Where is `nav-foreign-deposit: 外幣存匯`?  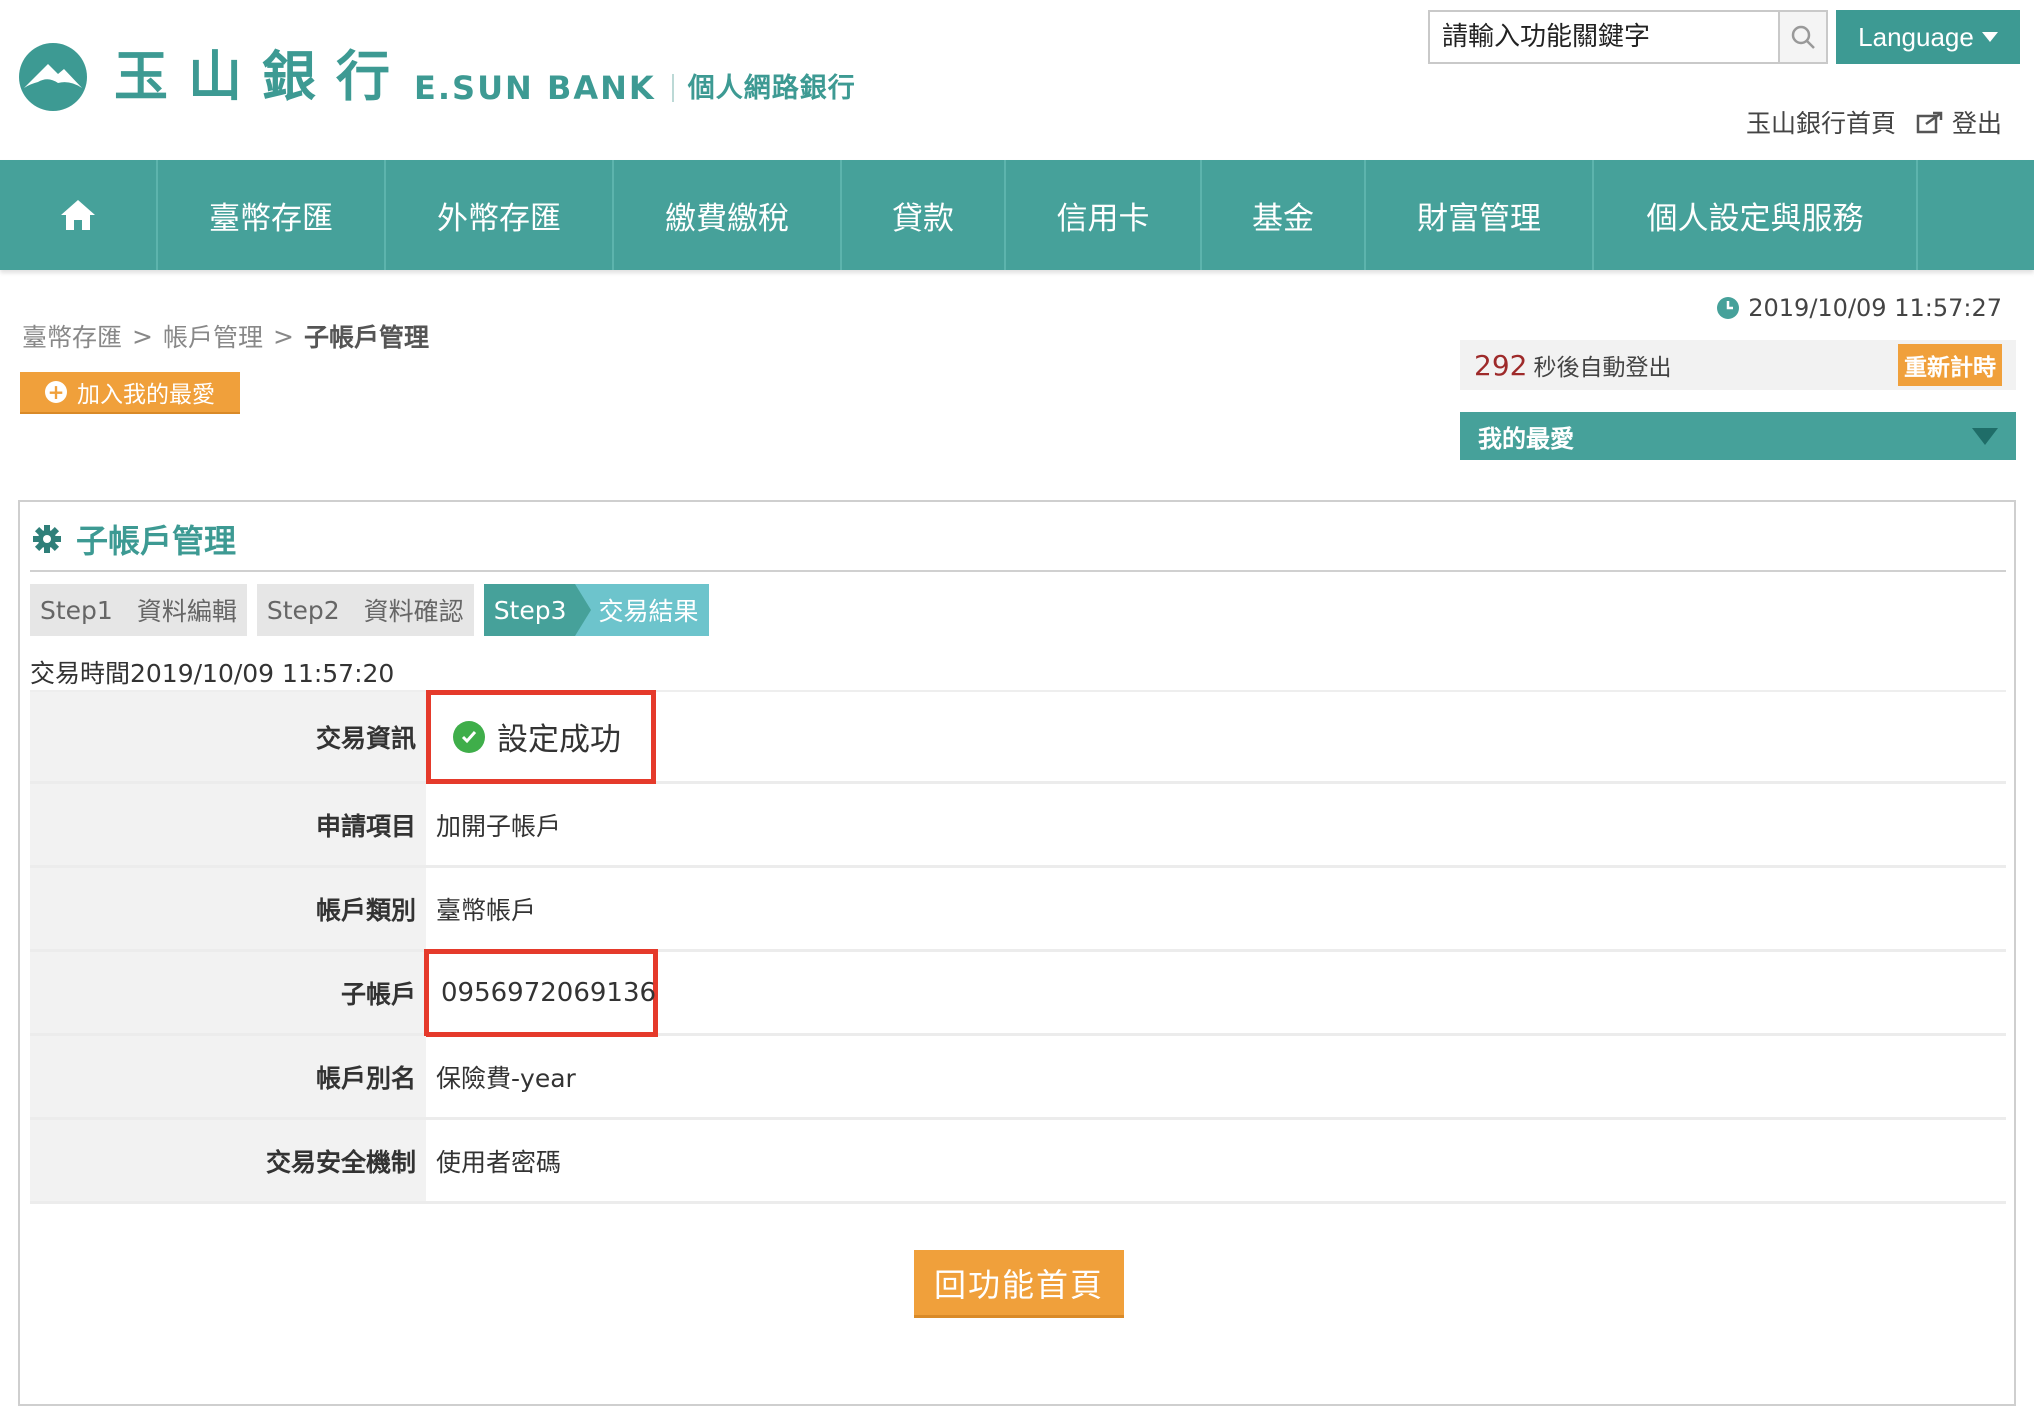 nav-foreign-deposit: 外幣存匯 is located at coordinates (500, 215).